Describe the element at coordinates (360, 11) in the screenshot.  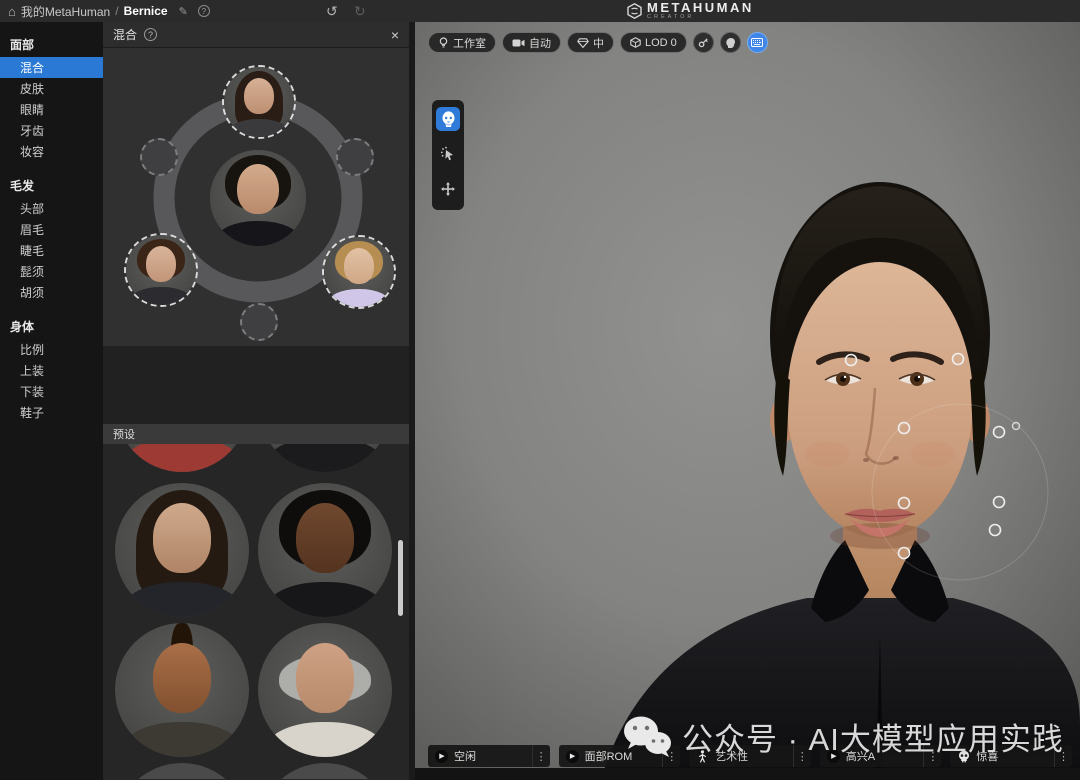
I see `redo-button: ↻` at that location.